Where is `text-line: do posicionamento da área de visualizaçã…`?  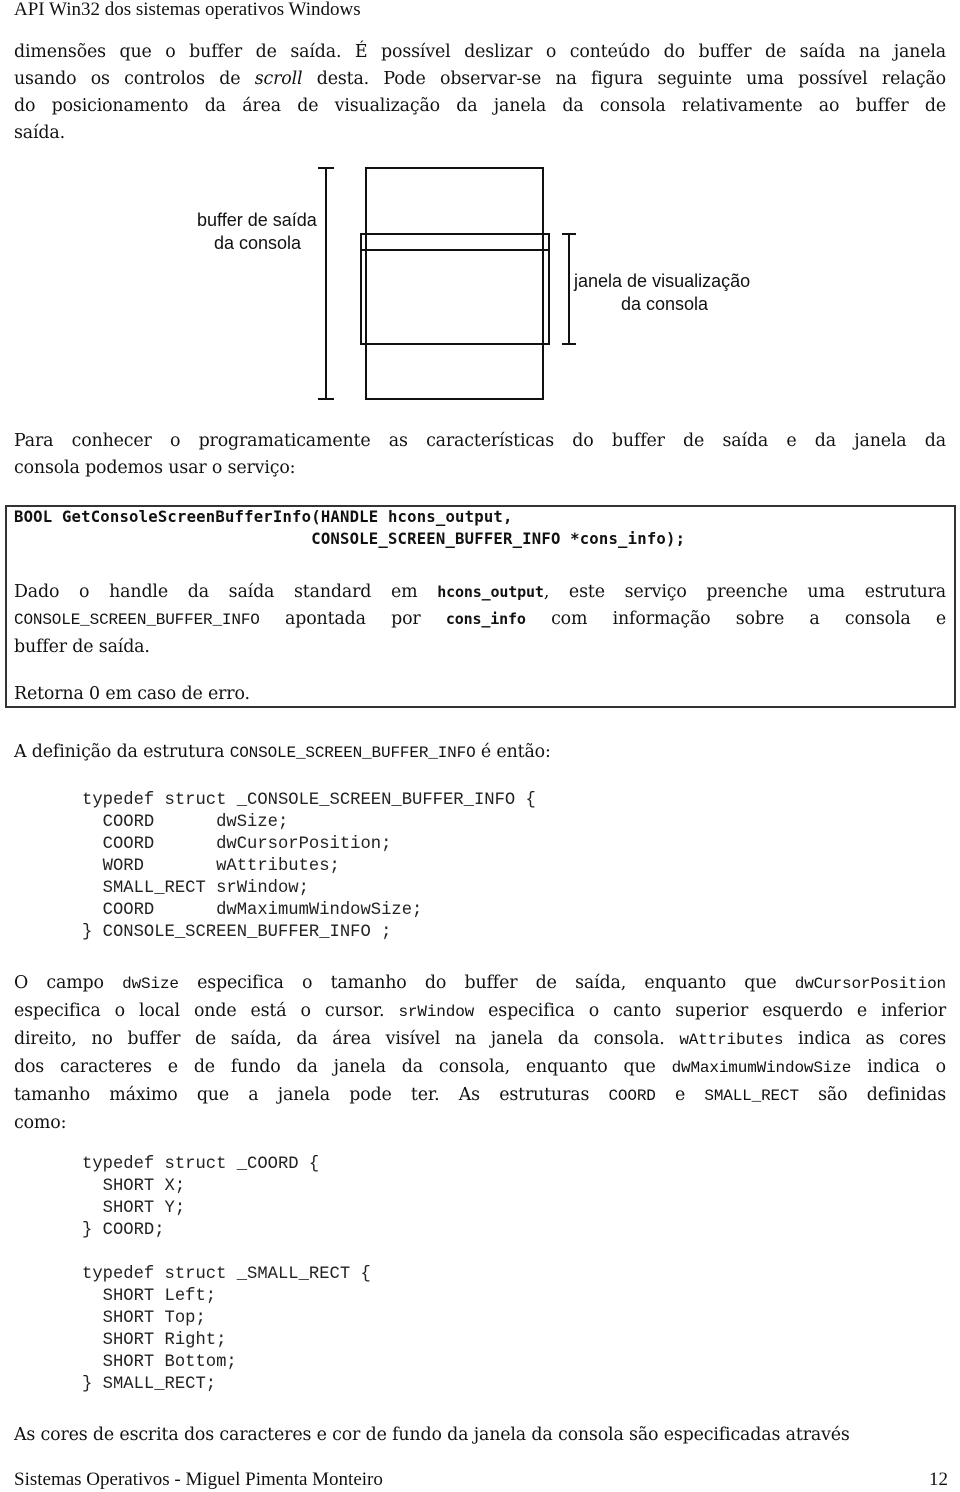
text-line: do posicionamento da área de visualizaçã… is located at coordinates (480, 106).